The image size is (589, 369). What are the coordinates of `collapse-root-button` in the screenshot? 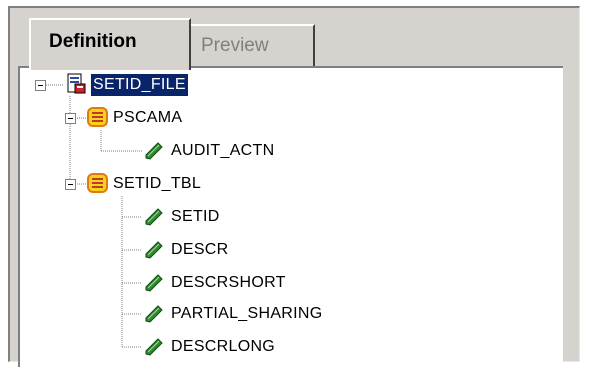 It's located at (40, 85).